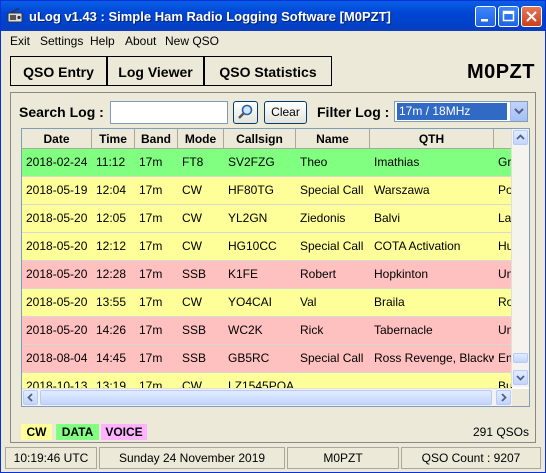  I want to click on column-header-band: Band, so click(156, 139).